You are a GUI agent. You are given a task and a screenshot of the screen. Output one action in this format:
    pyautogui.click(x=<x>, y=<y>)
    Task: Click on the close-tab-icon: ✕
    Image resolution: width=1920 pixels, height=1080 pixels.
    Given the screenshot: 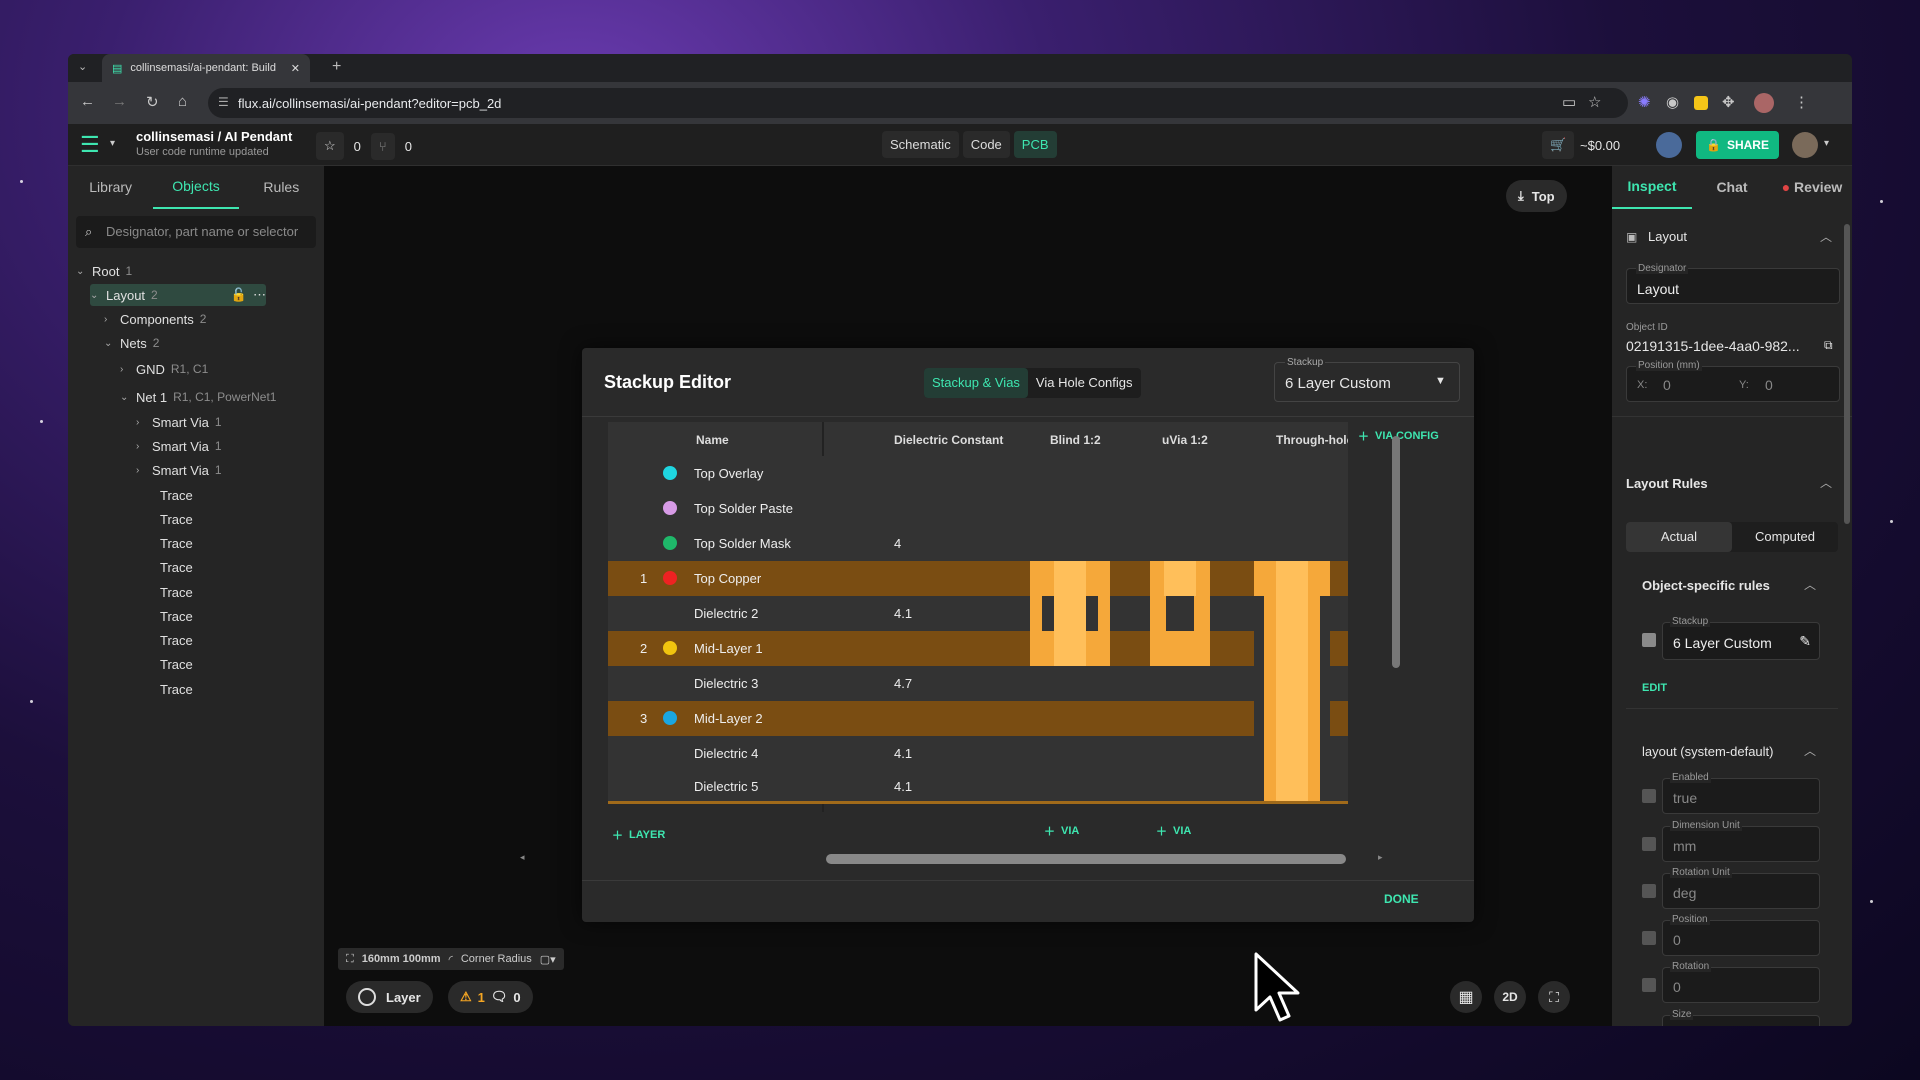 What is the action you would take?
    pyautogui.click(x=295, y=68)
    